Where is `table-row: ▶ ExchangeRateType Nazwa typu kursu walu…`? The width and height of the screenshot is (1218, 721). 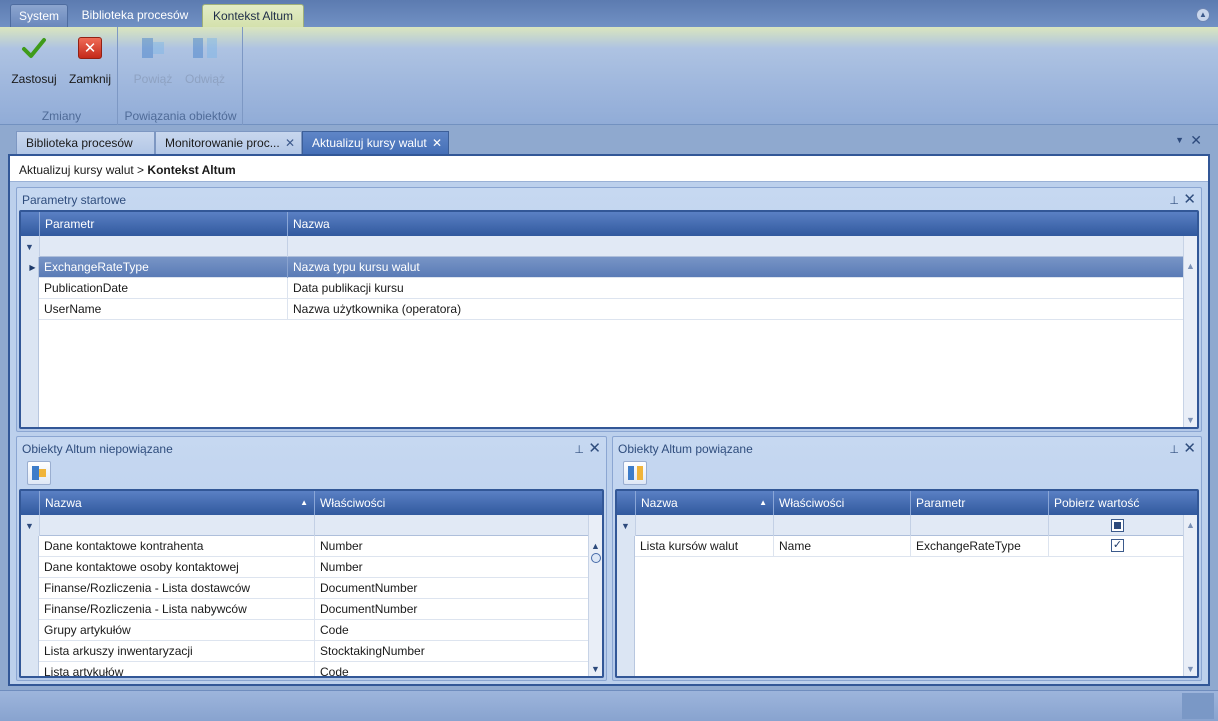
table-row: ▶ ExchangeRateType Nazwa typu kursu walu… is located at coordinates (602, 267).